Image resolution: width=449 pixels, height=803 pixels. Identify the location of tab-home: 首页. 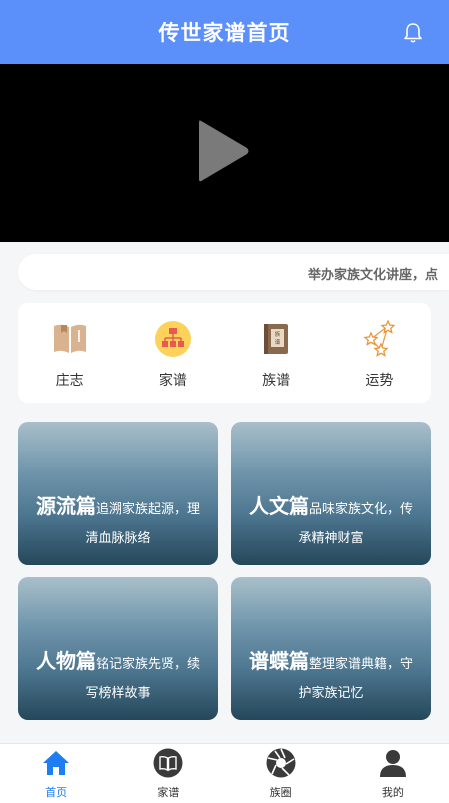
(56, 773).